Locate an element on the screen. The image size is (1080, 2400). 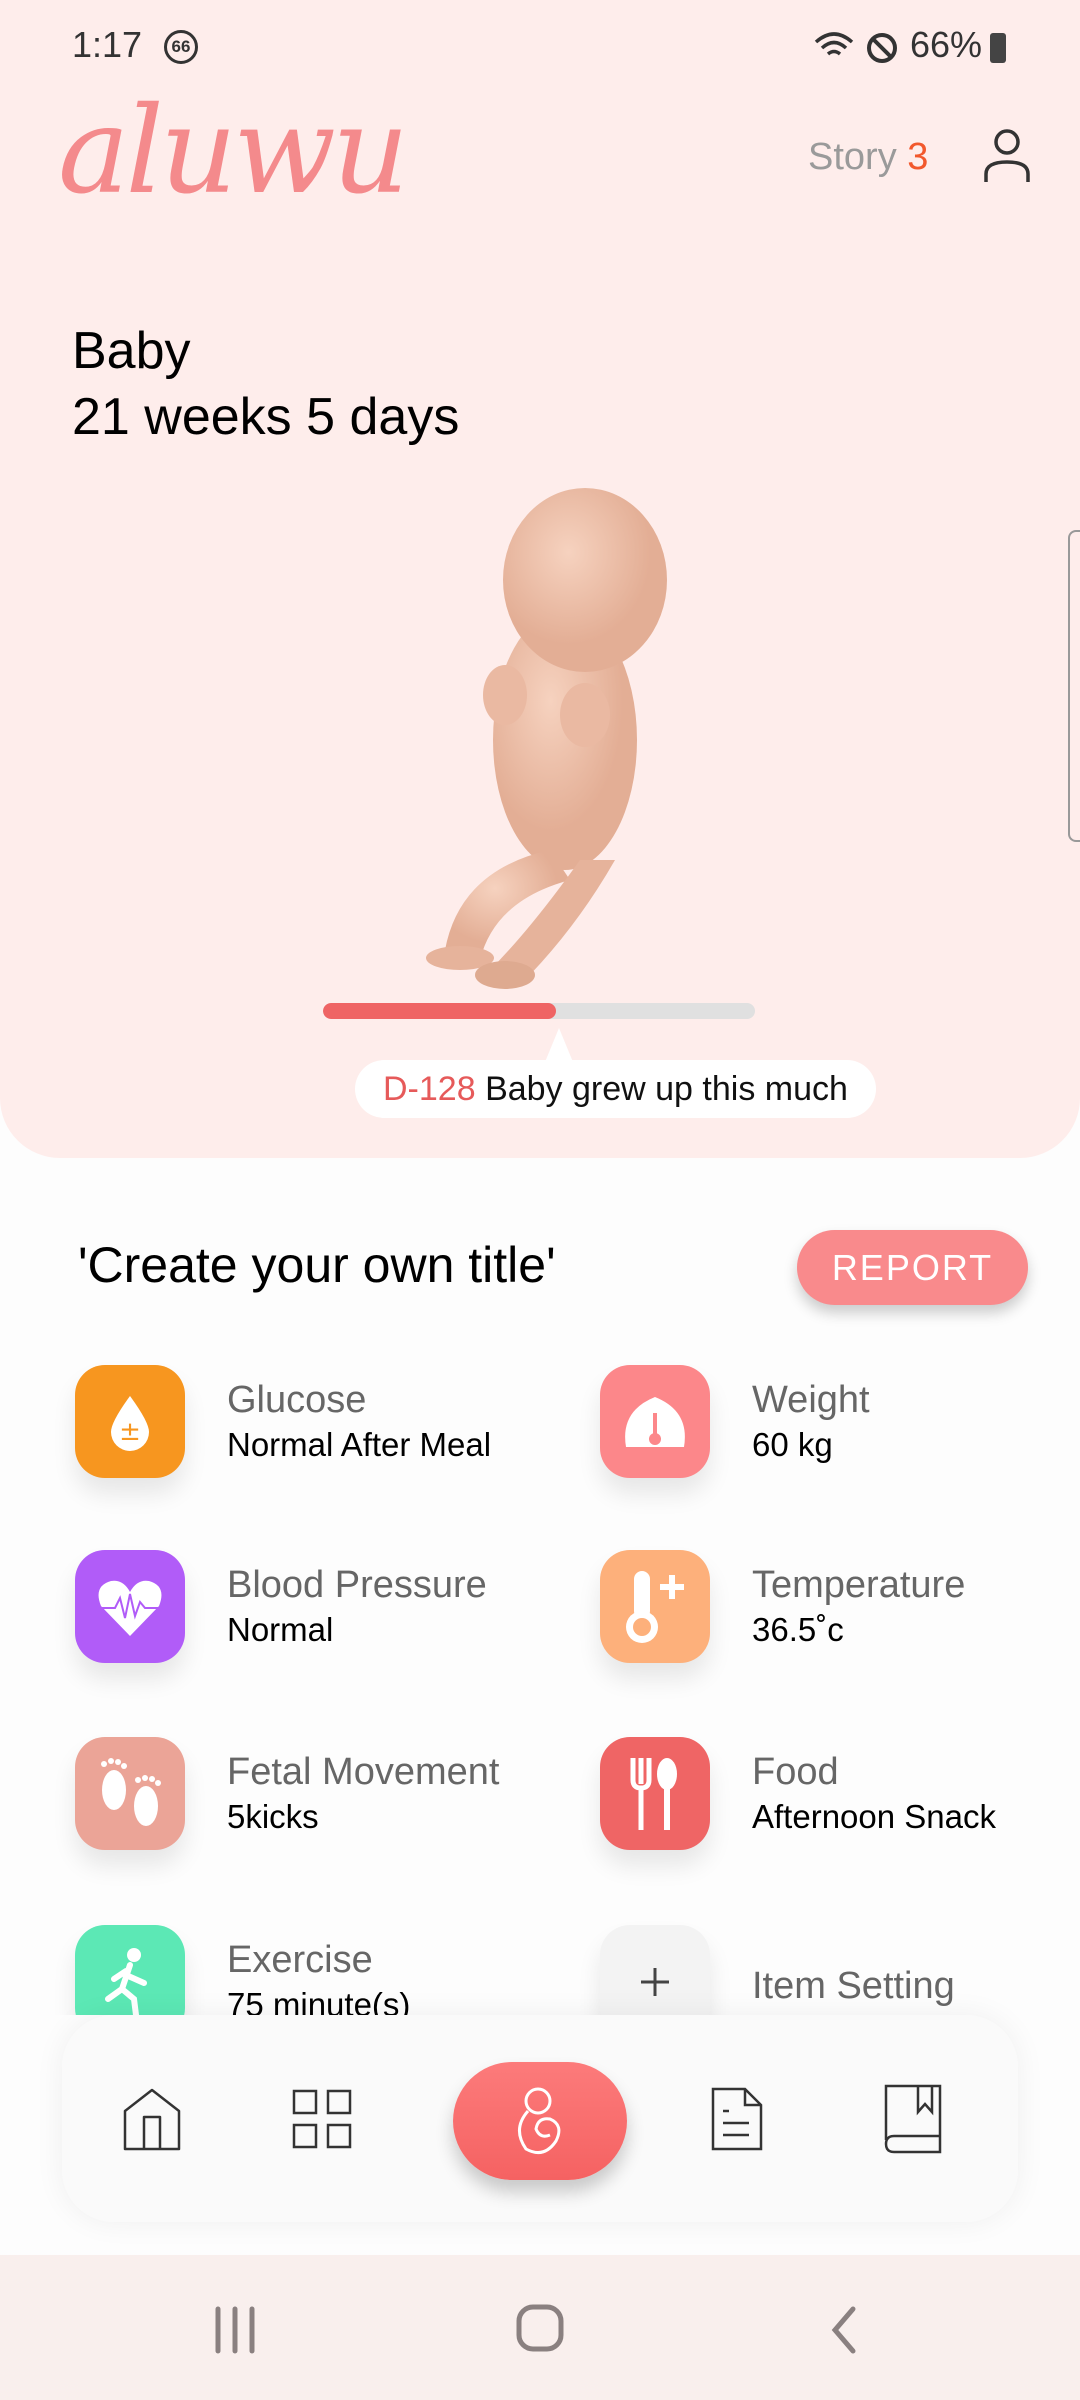
nav-menu is located at coordinates (322, 2118).